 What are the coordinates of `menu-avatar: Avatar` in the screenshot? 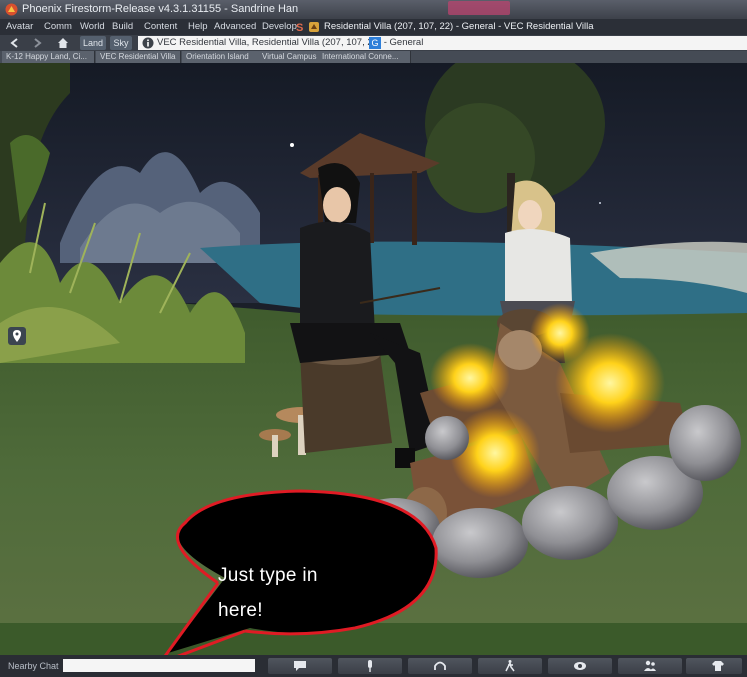 It's located at (19, 27).